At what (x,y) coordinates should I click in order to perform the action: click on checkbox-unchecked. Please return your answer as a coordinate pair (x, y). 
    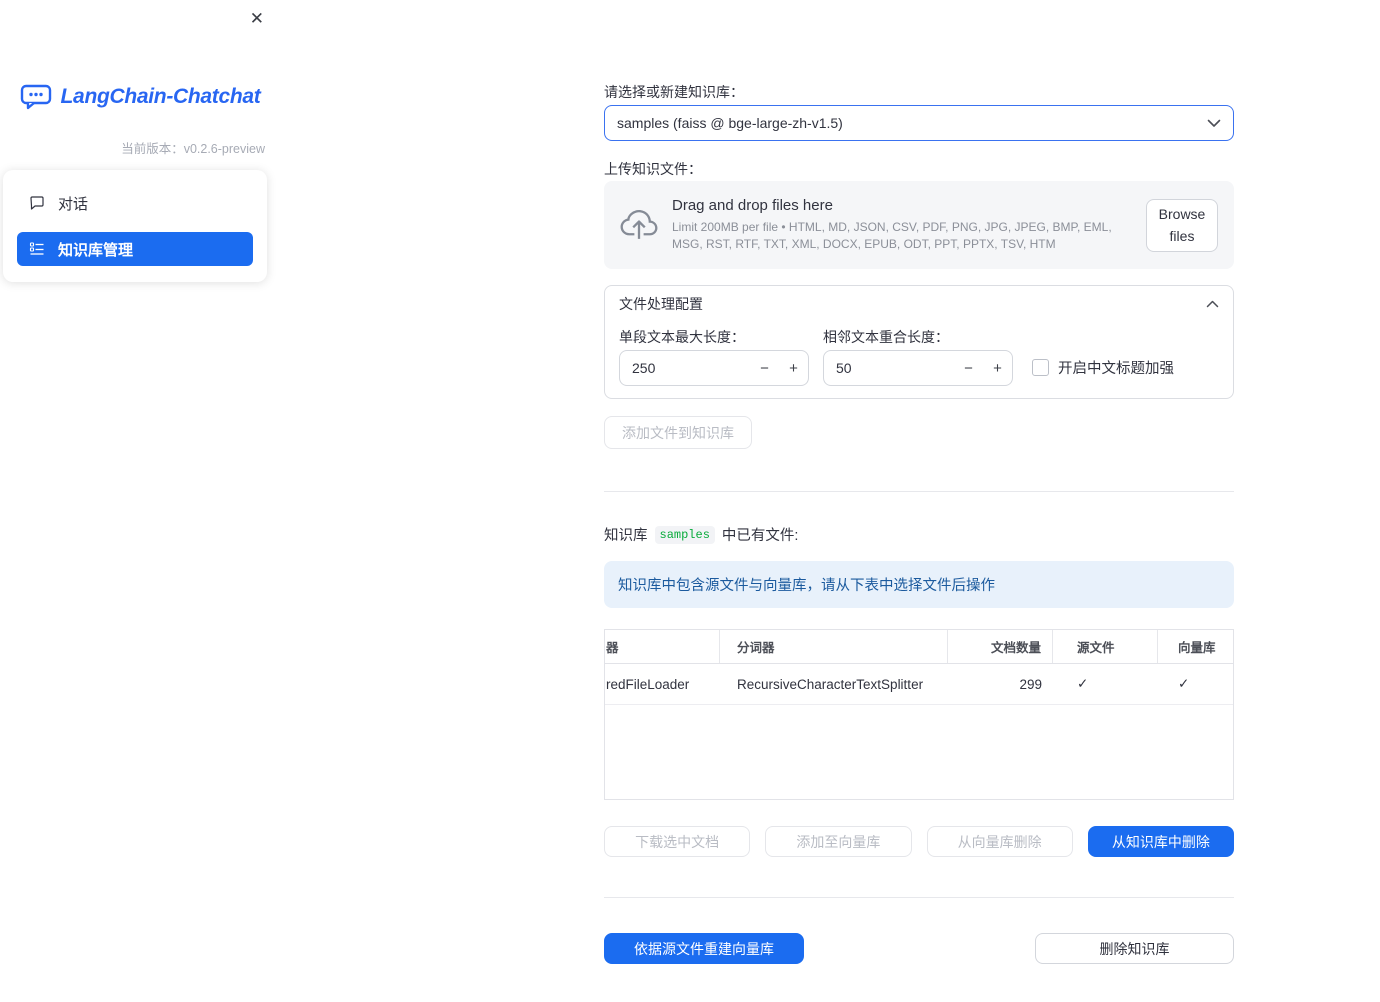
    Looking at the image, I should click on (1040, 367).